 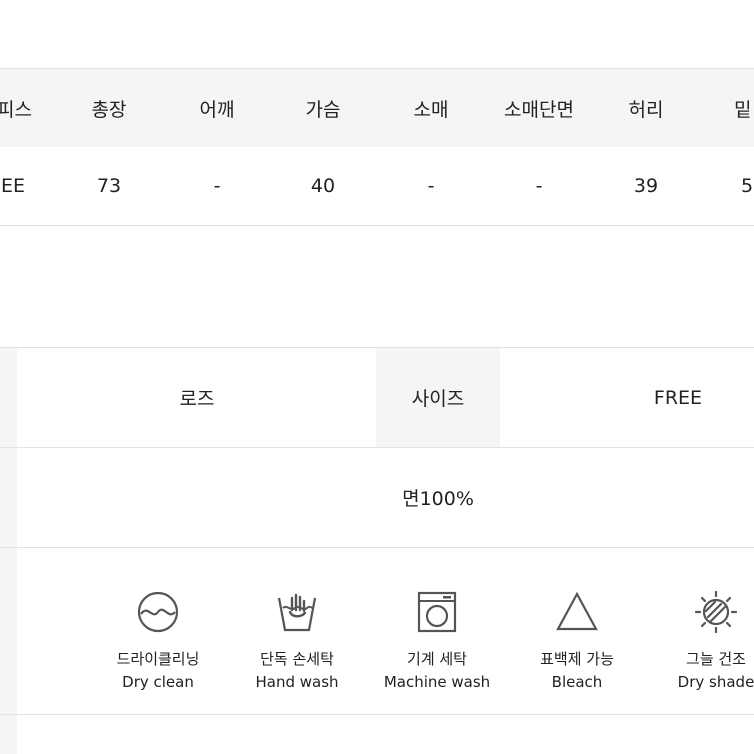 I want to click on care-label-en: Bleach, so click(x=577, y=682).